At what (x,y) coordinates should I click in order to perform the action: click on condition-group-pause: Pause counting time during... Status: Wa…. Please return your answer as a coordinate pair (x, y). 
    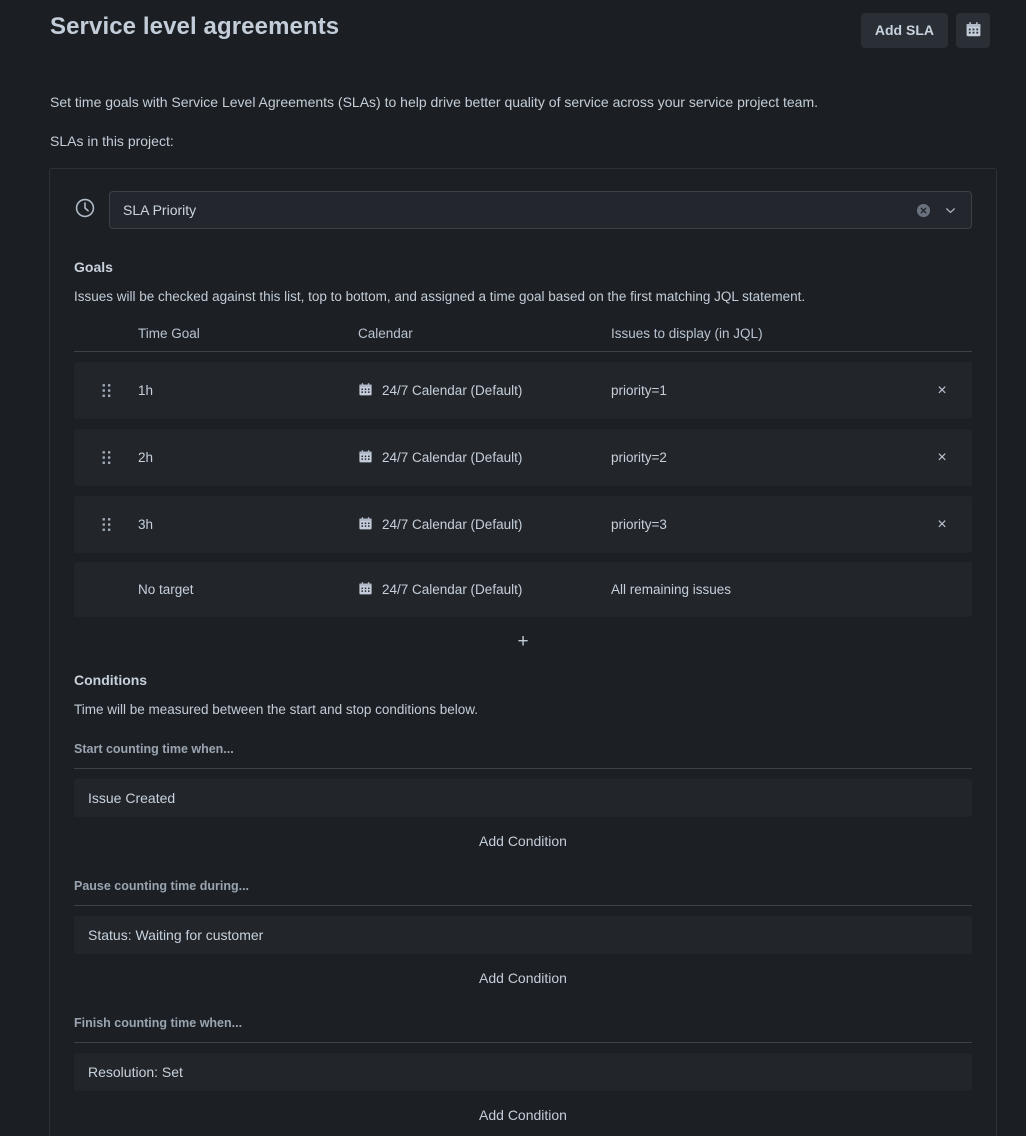
    Looking at the image, I should click on (523, 935).